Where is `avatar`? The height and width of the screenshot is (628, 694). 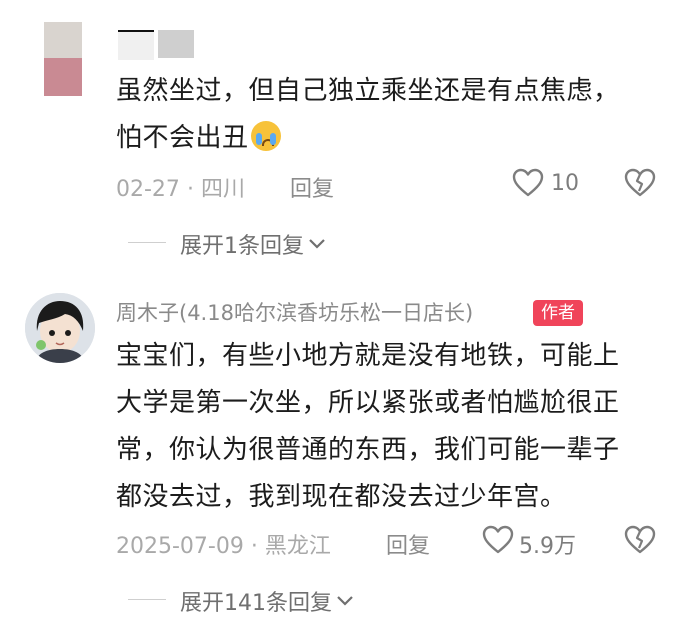 avatar is located at coordinates (60, 328).